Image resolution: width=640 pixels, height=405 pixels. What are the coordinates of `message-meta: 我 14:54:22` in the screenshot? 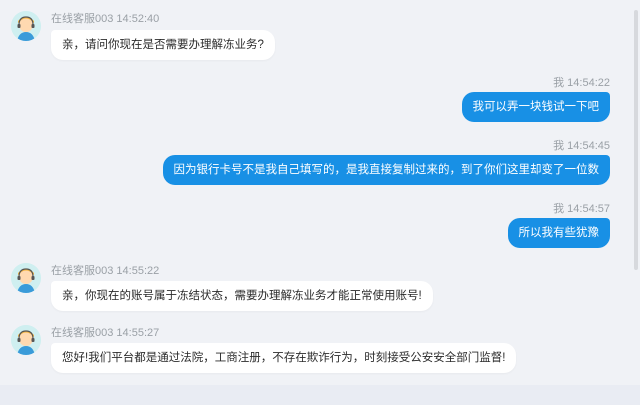 It's located at (581, 82).